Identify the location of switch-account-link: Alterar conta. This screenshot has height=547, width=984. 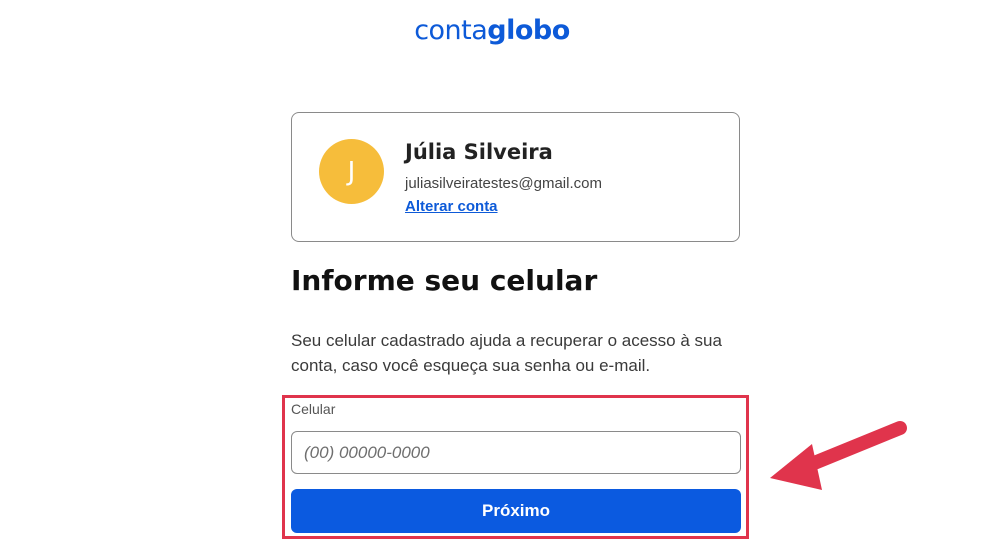
(451, 206).